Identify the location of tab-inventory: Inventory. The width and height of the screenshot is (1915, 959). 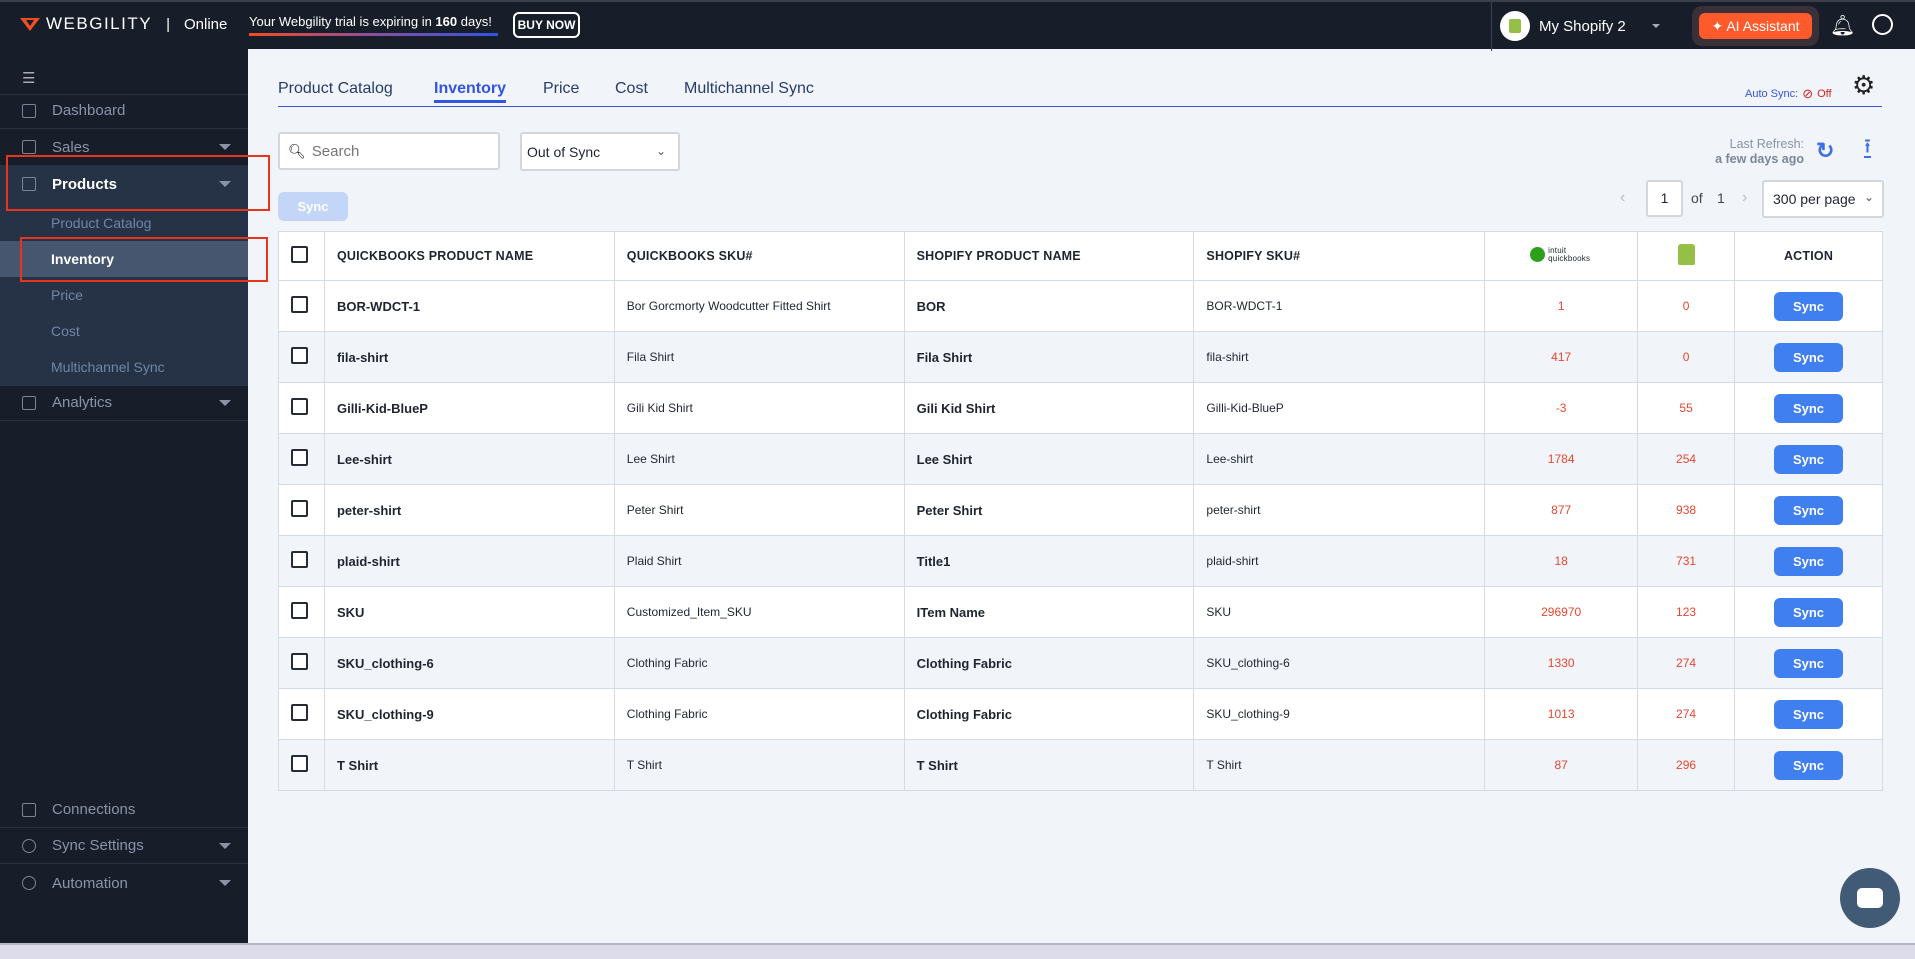
(470, 91).